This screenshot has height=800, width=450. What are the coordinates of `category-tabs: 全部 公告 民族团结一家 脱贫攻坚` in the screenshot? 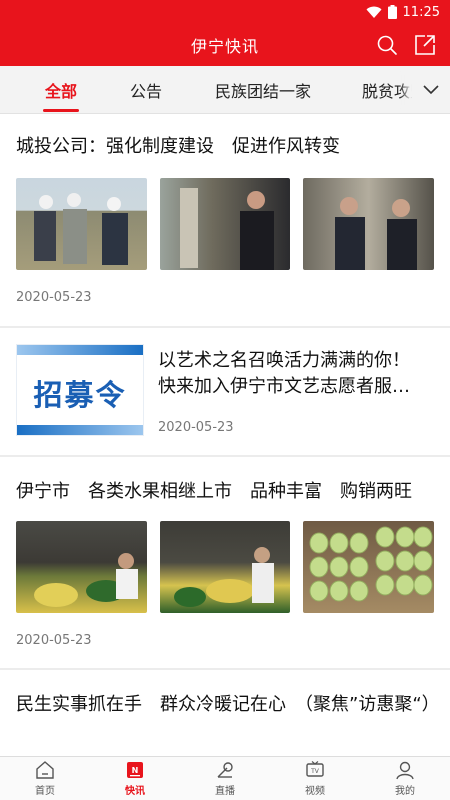 It's located at (225, 90).